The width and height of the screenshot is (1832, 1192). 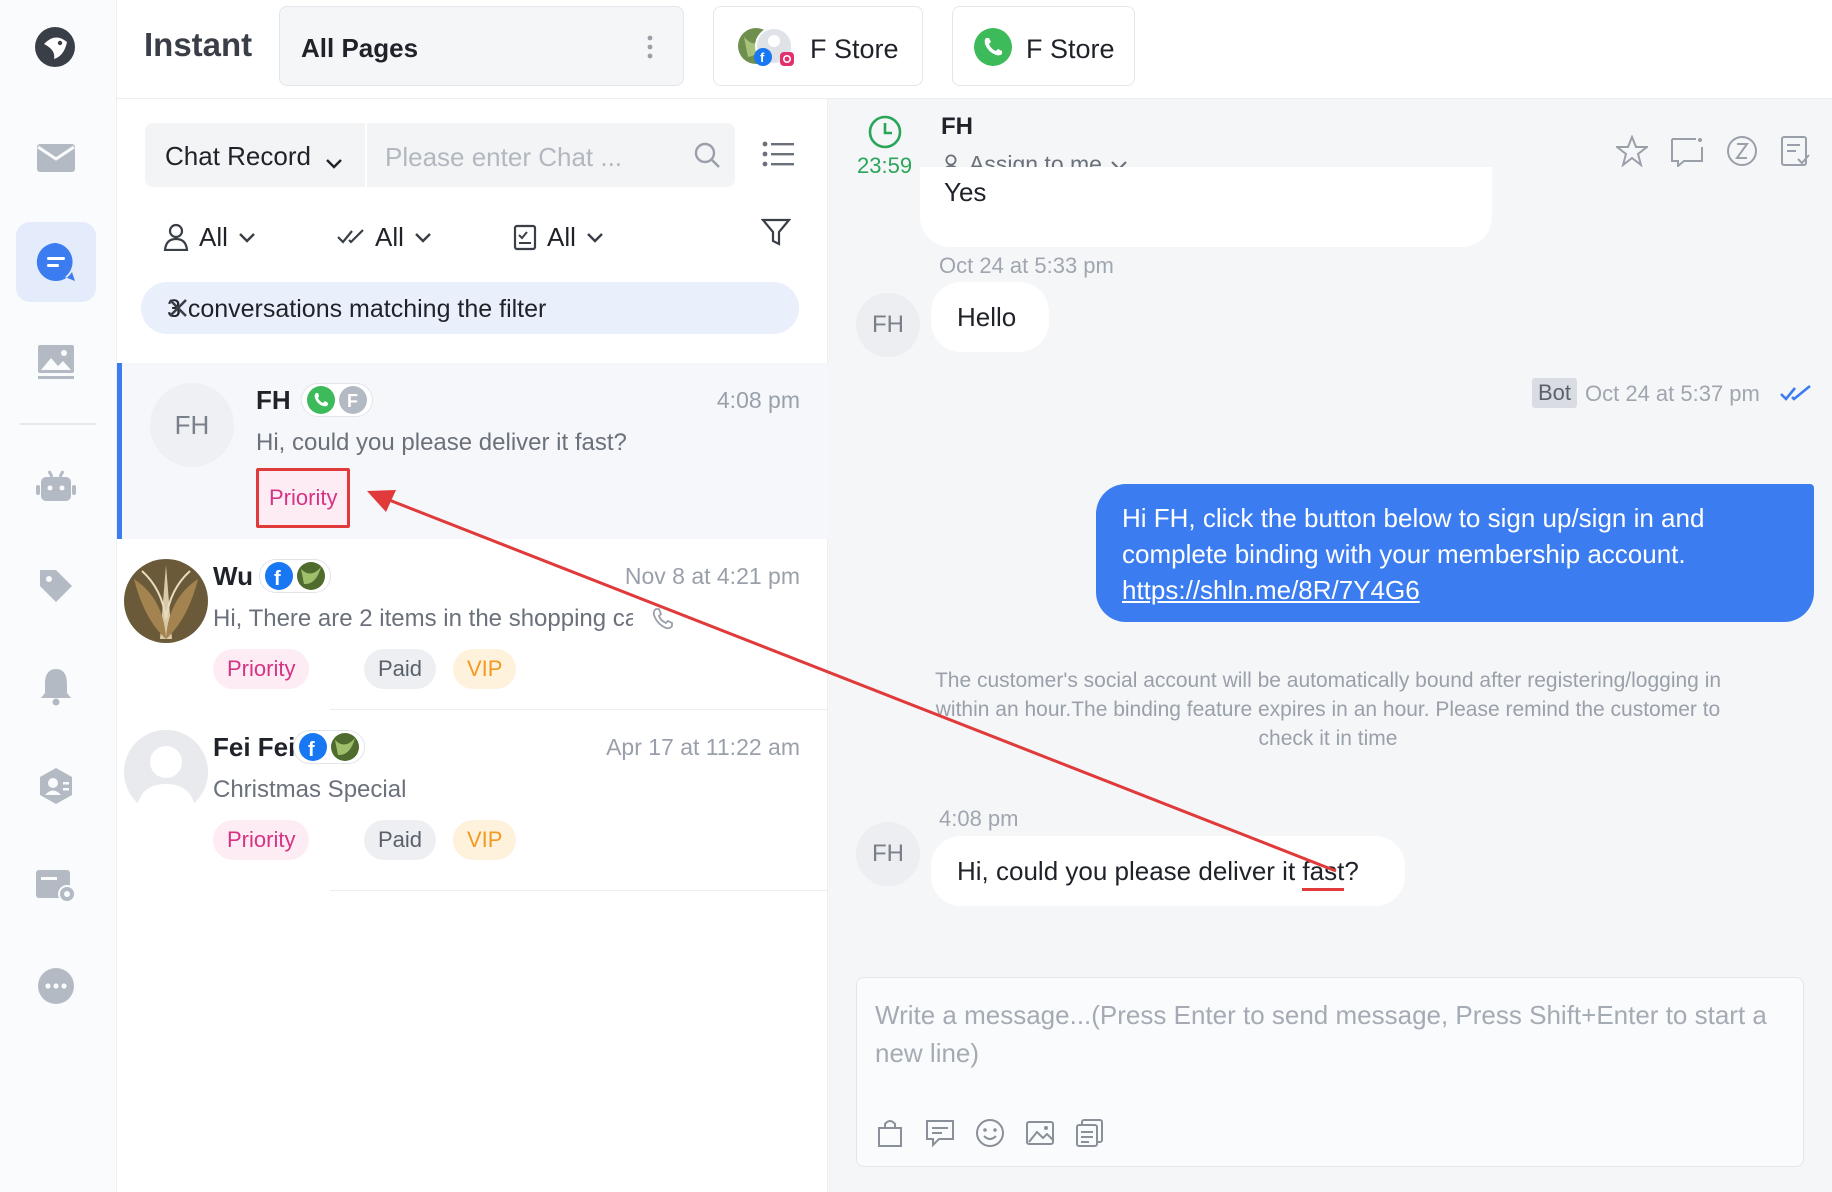 I want to click on facebook-icon: f, so click(x=313, y=747).